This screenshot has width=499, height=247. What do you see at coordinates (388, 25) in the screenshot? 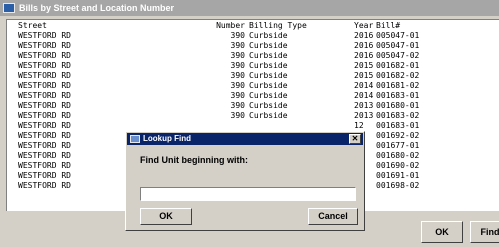
I see `header-bill: Bill#` at bounding box center [388, 25].